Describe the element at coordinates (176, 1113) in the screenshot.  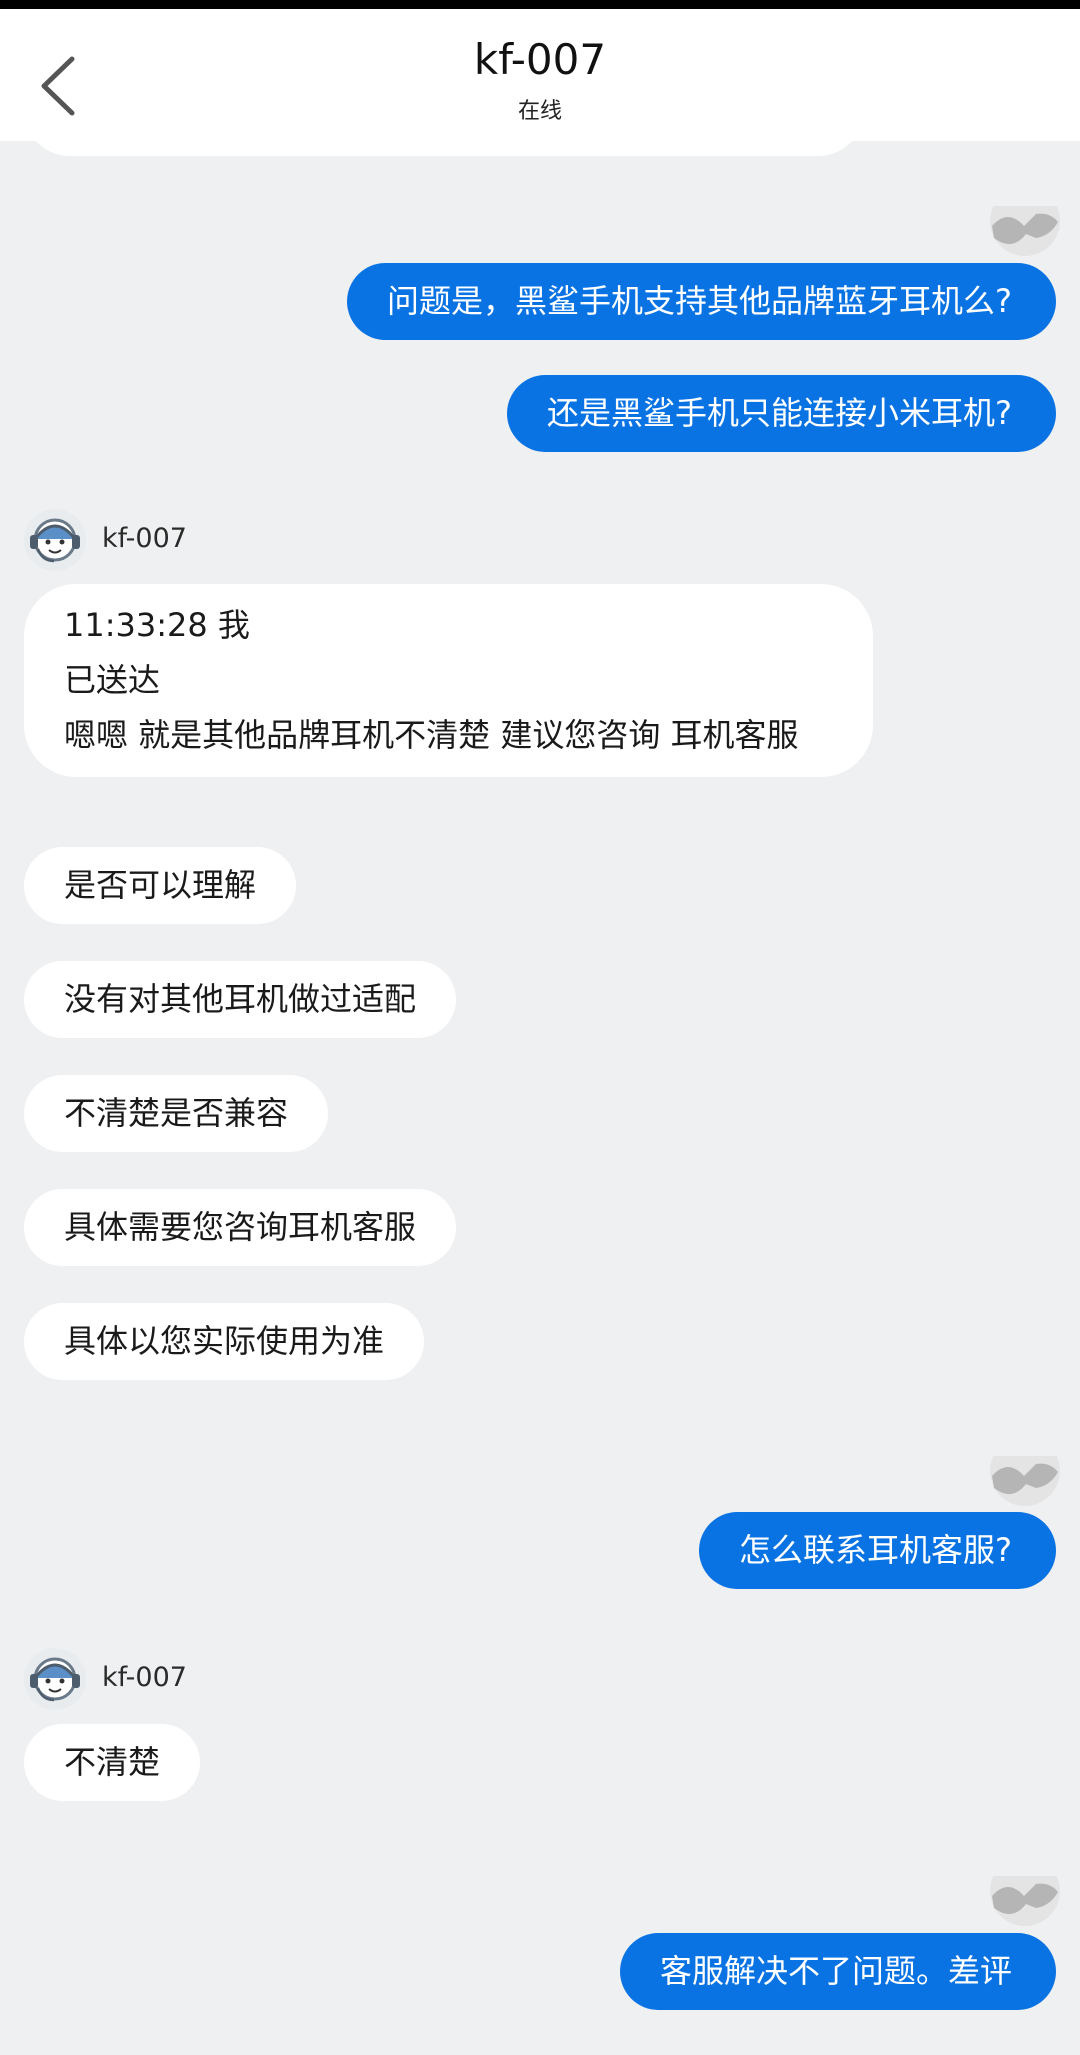
I see `incoming-message: 不清楚是否兼容` at that location.